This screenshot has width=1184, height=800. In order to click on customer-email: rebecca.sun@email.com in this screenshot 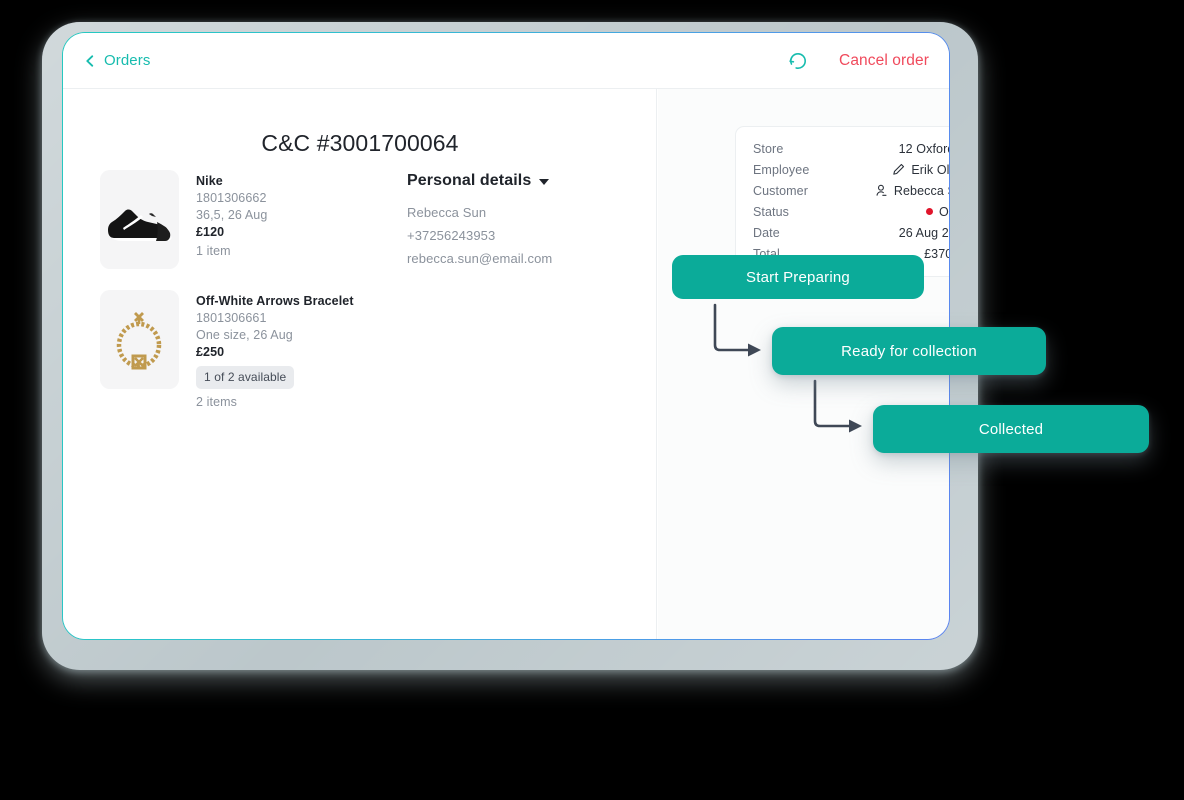, I will do `click(480, 258)`.